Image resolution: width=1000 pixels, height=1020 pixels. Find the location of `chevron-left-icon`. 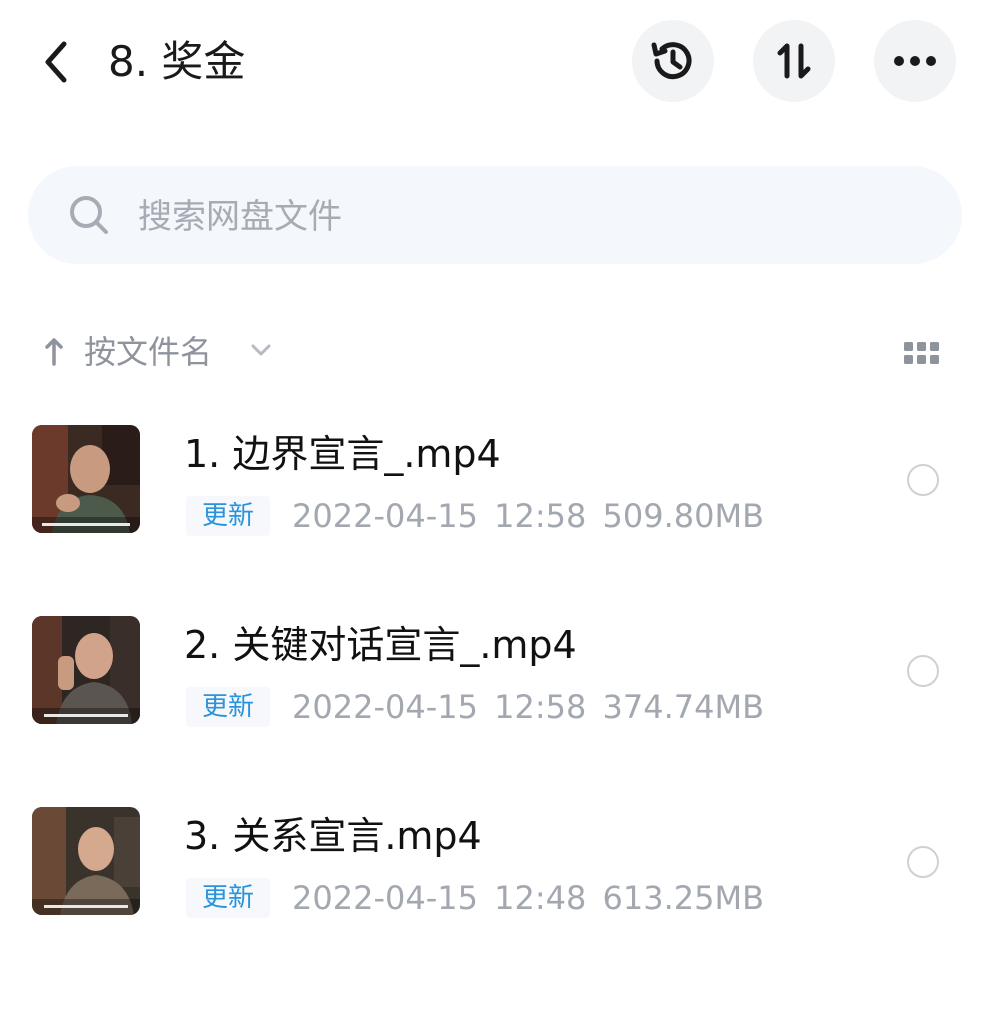

chevron-left-icon is located at coordinates (56, 62).